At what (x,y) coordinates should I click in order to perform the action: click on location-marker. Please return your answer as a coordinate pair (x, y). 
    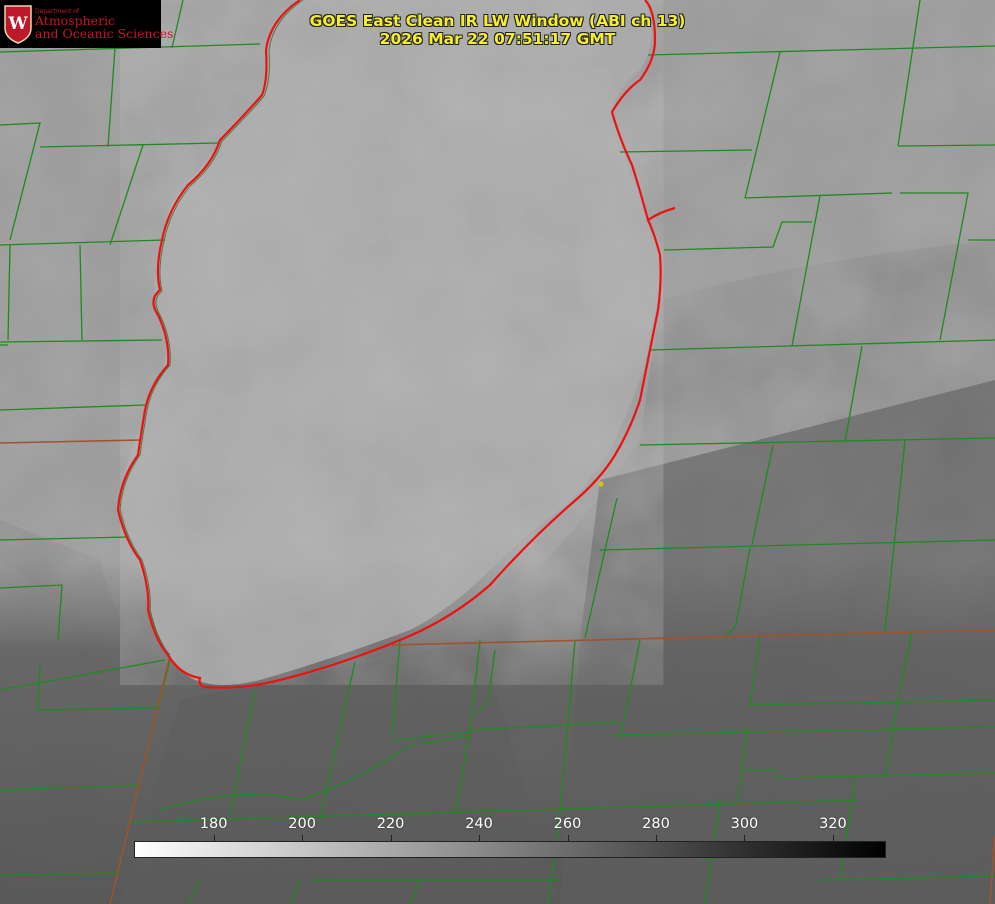
    Looking at the image, I should click on (601, 484).